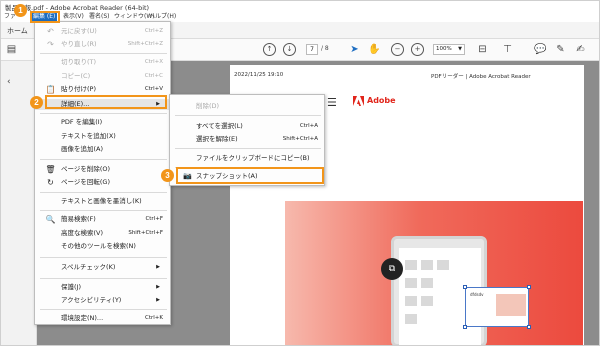  Describe the element at coordinates (102, 318) in the screenshot. I see `menu-item-preferences: 環境設定(N)... Ctrl+K` at that location.